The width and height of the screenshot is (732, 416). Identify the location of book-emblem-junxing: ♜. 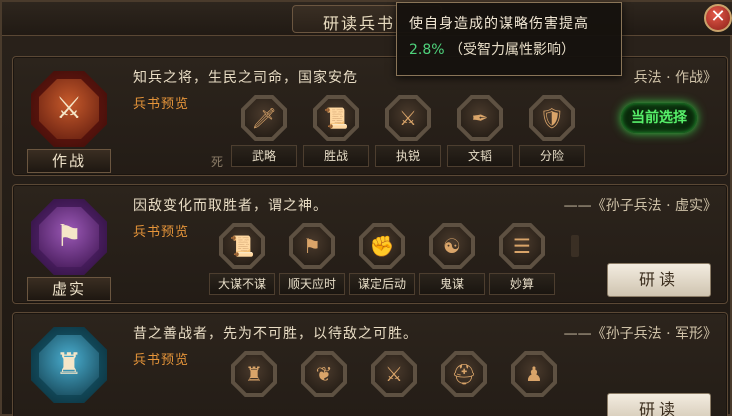
(69, 365).